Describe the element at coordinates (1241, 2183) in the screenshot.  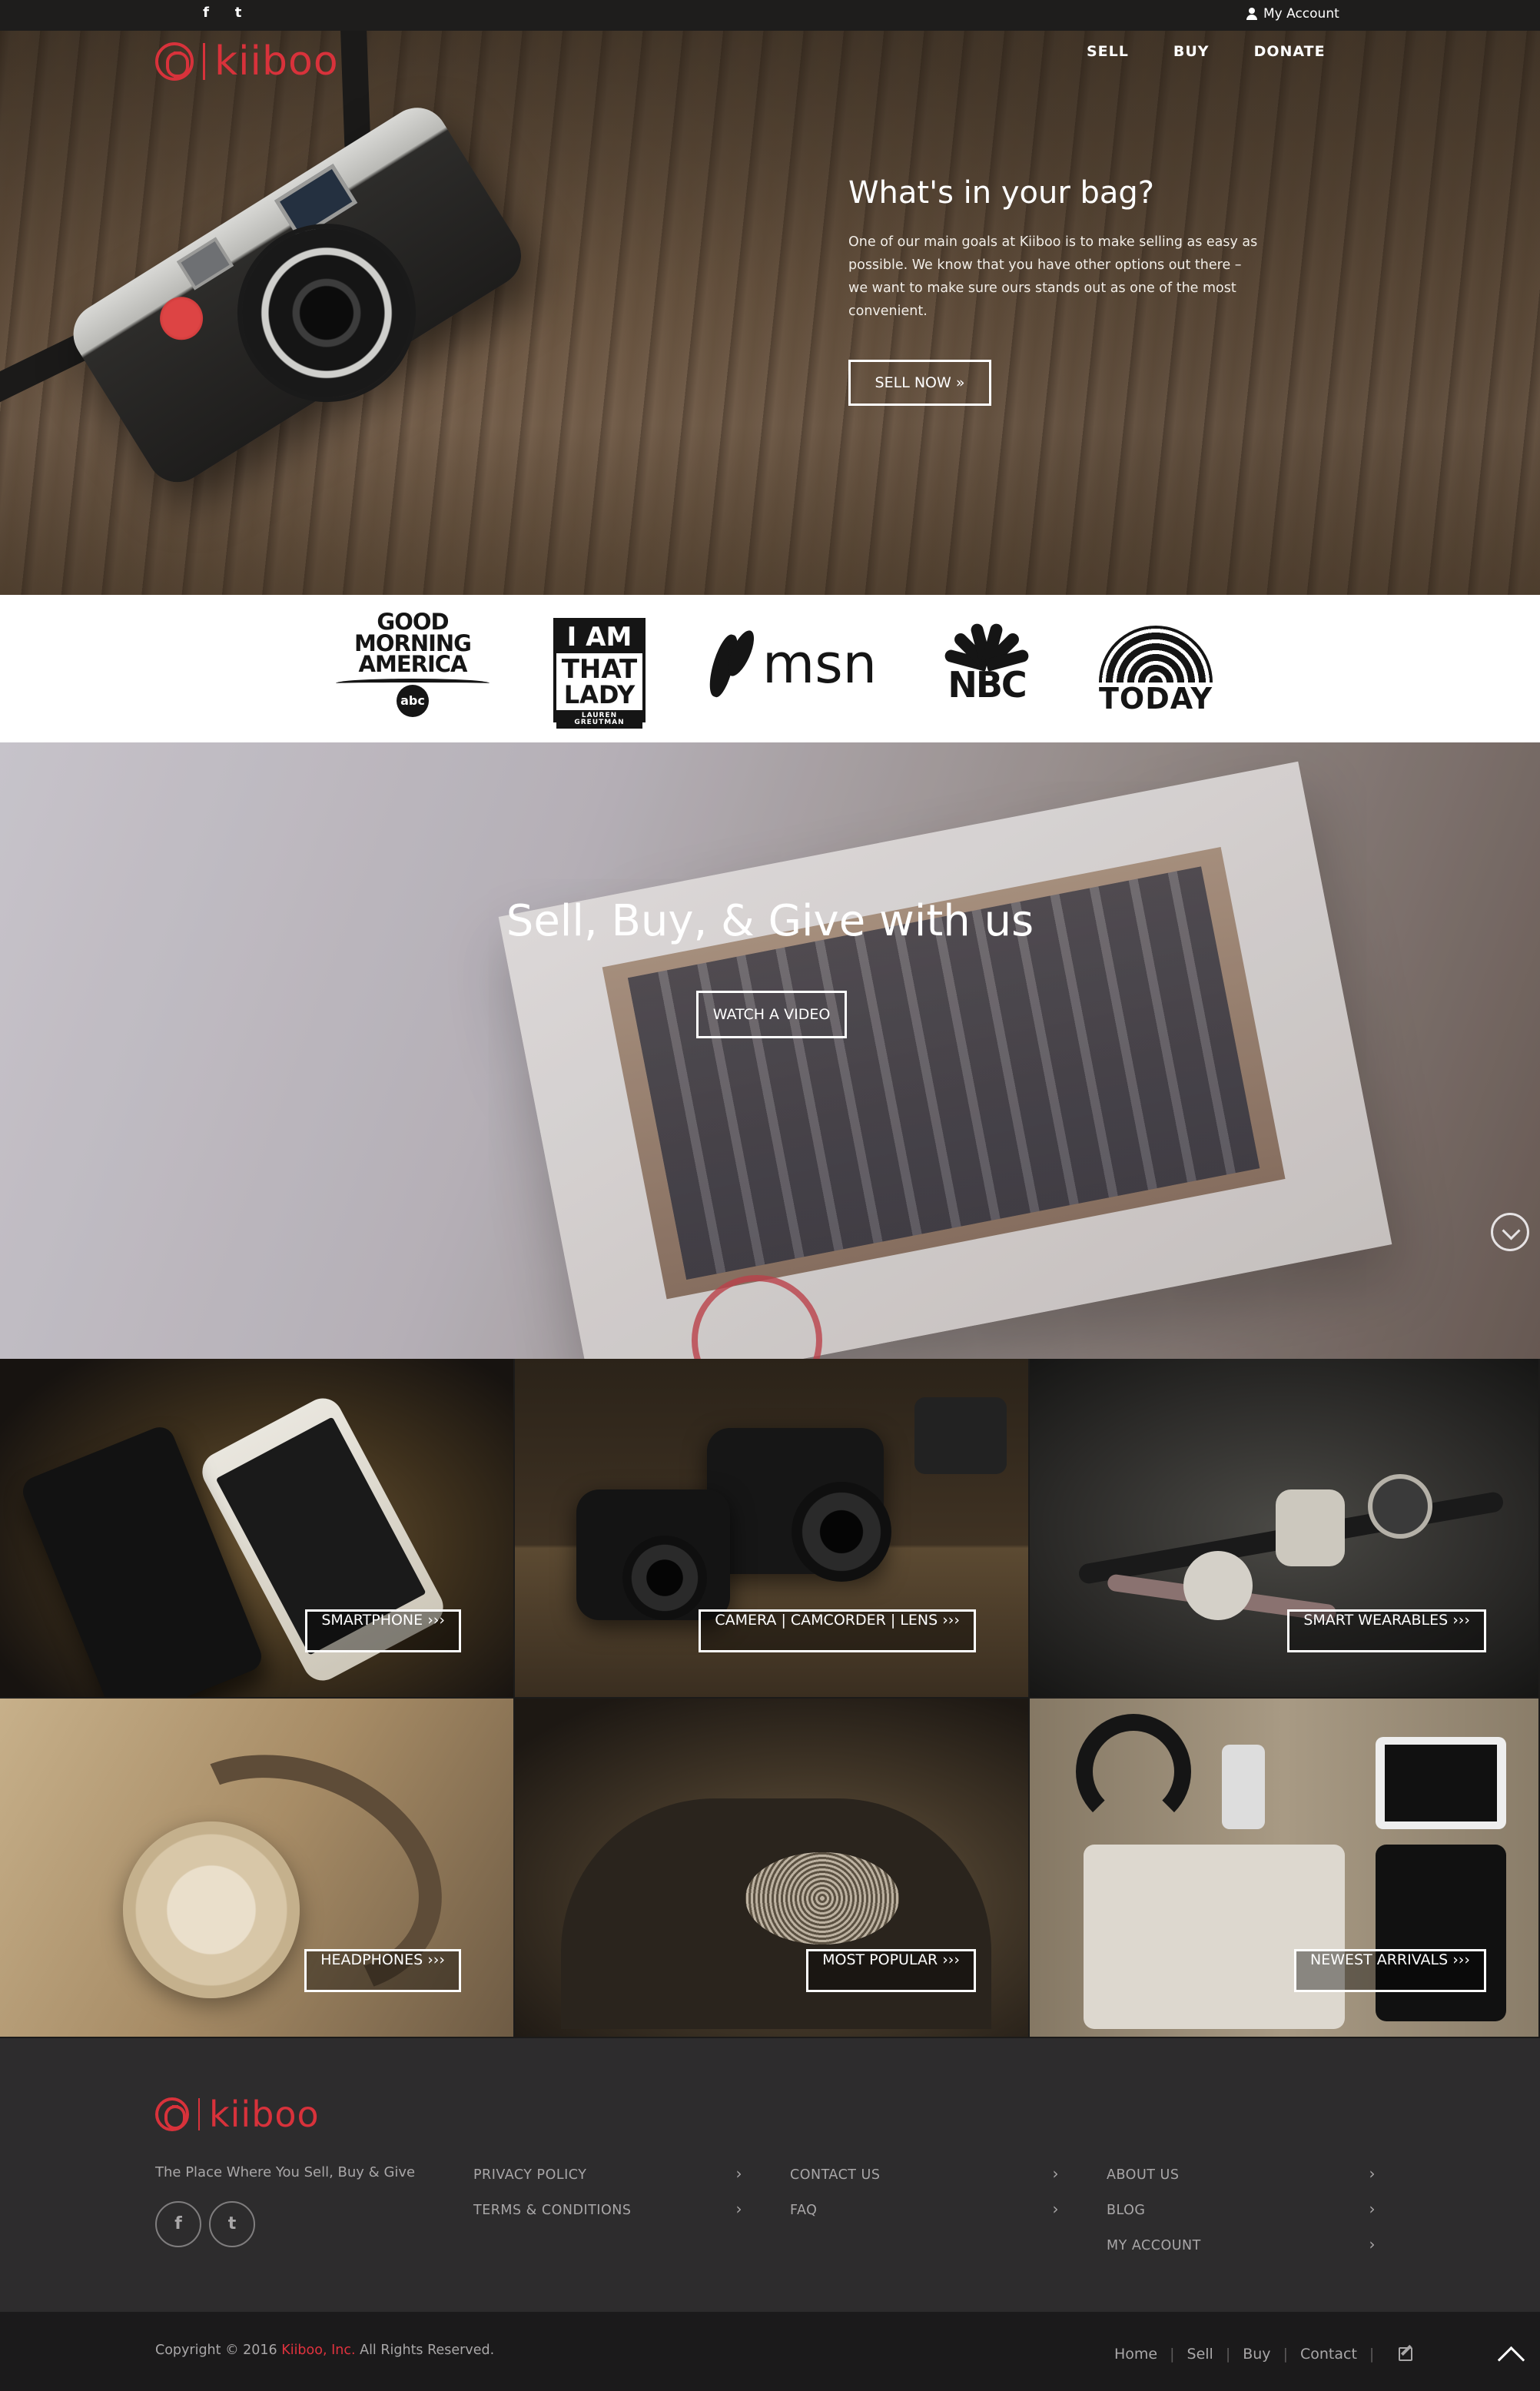
I see `footer-link-about-us: ABOUT US ›` at that location.